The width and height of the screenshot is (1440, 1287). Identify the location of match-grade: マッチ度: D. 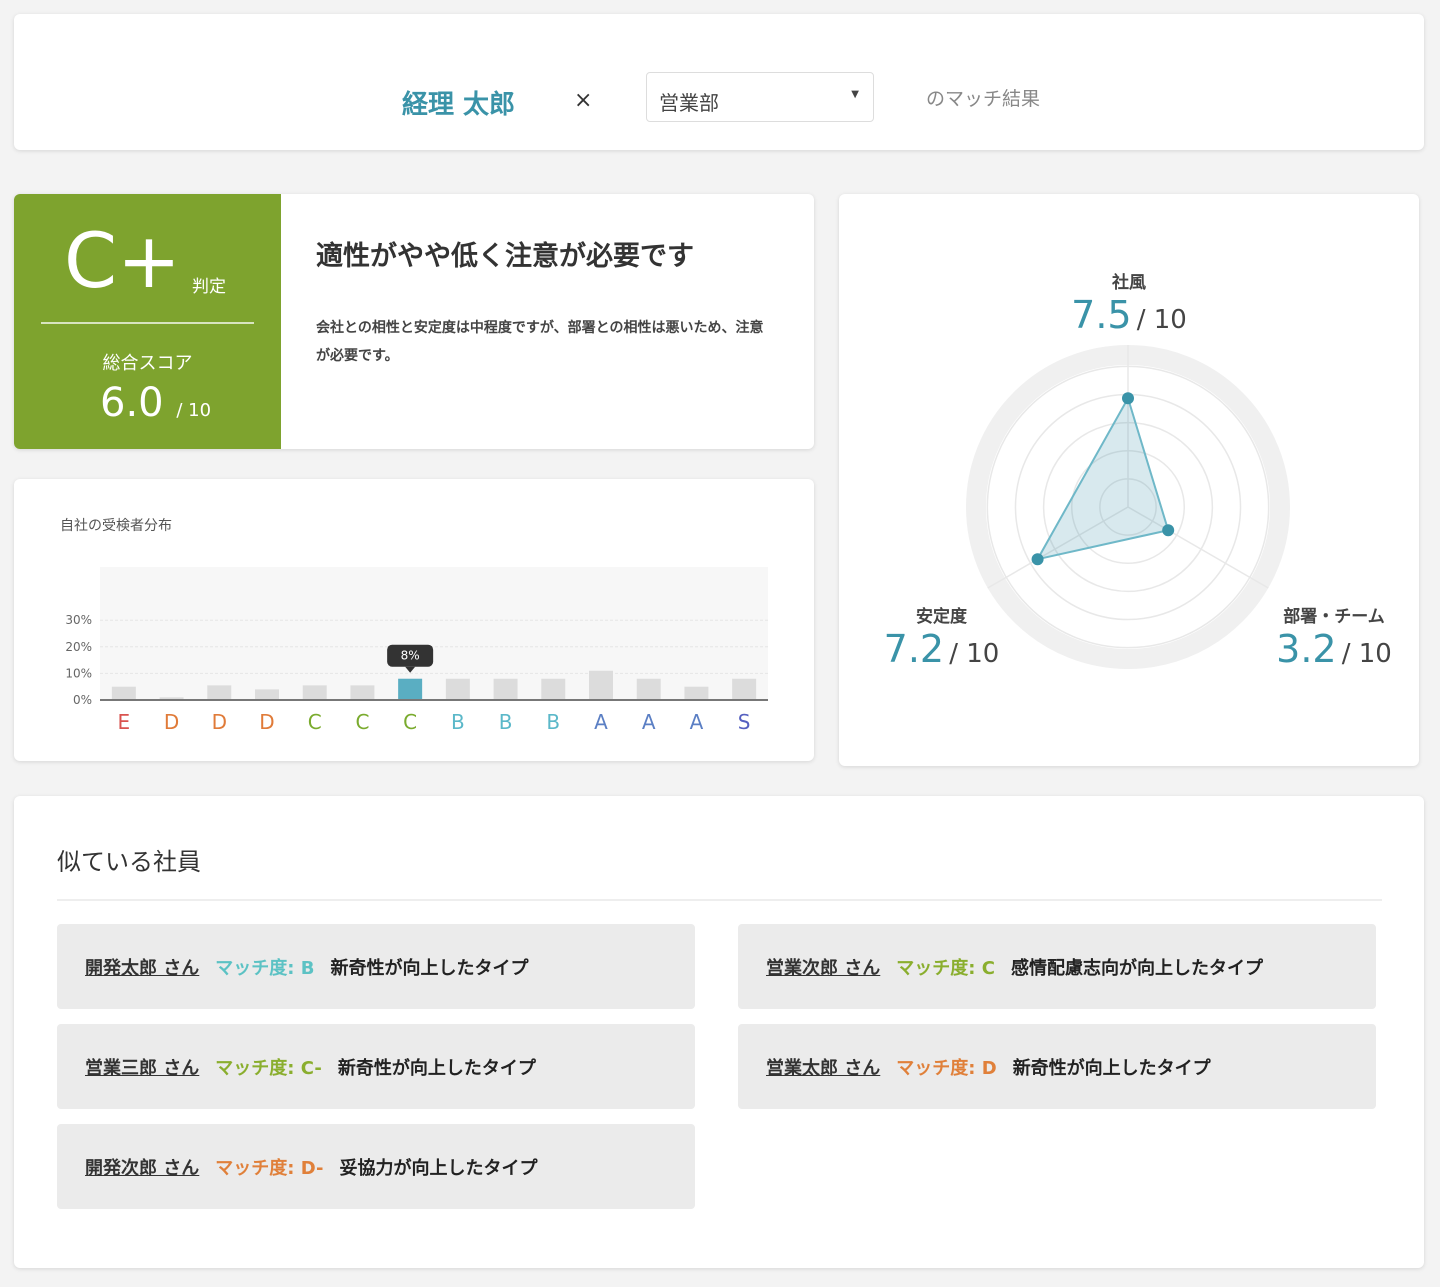
(946, 1068).